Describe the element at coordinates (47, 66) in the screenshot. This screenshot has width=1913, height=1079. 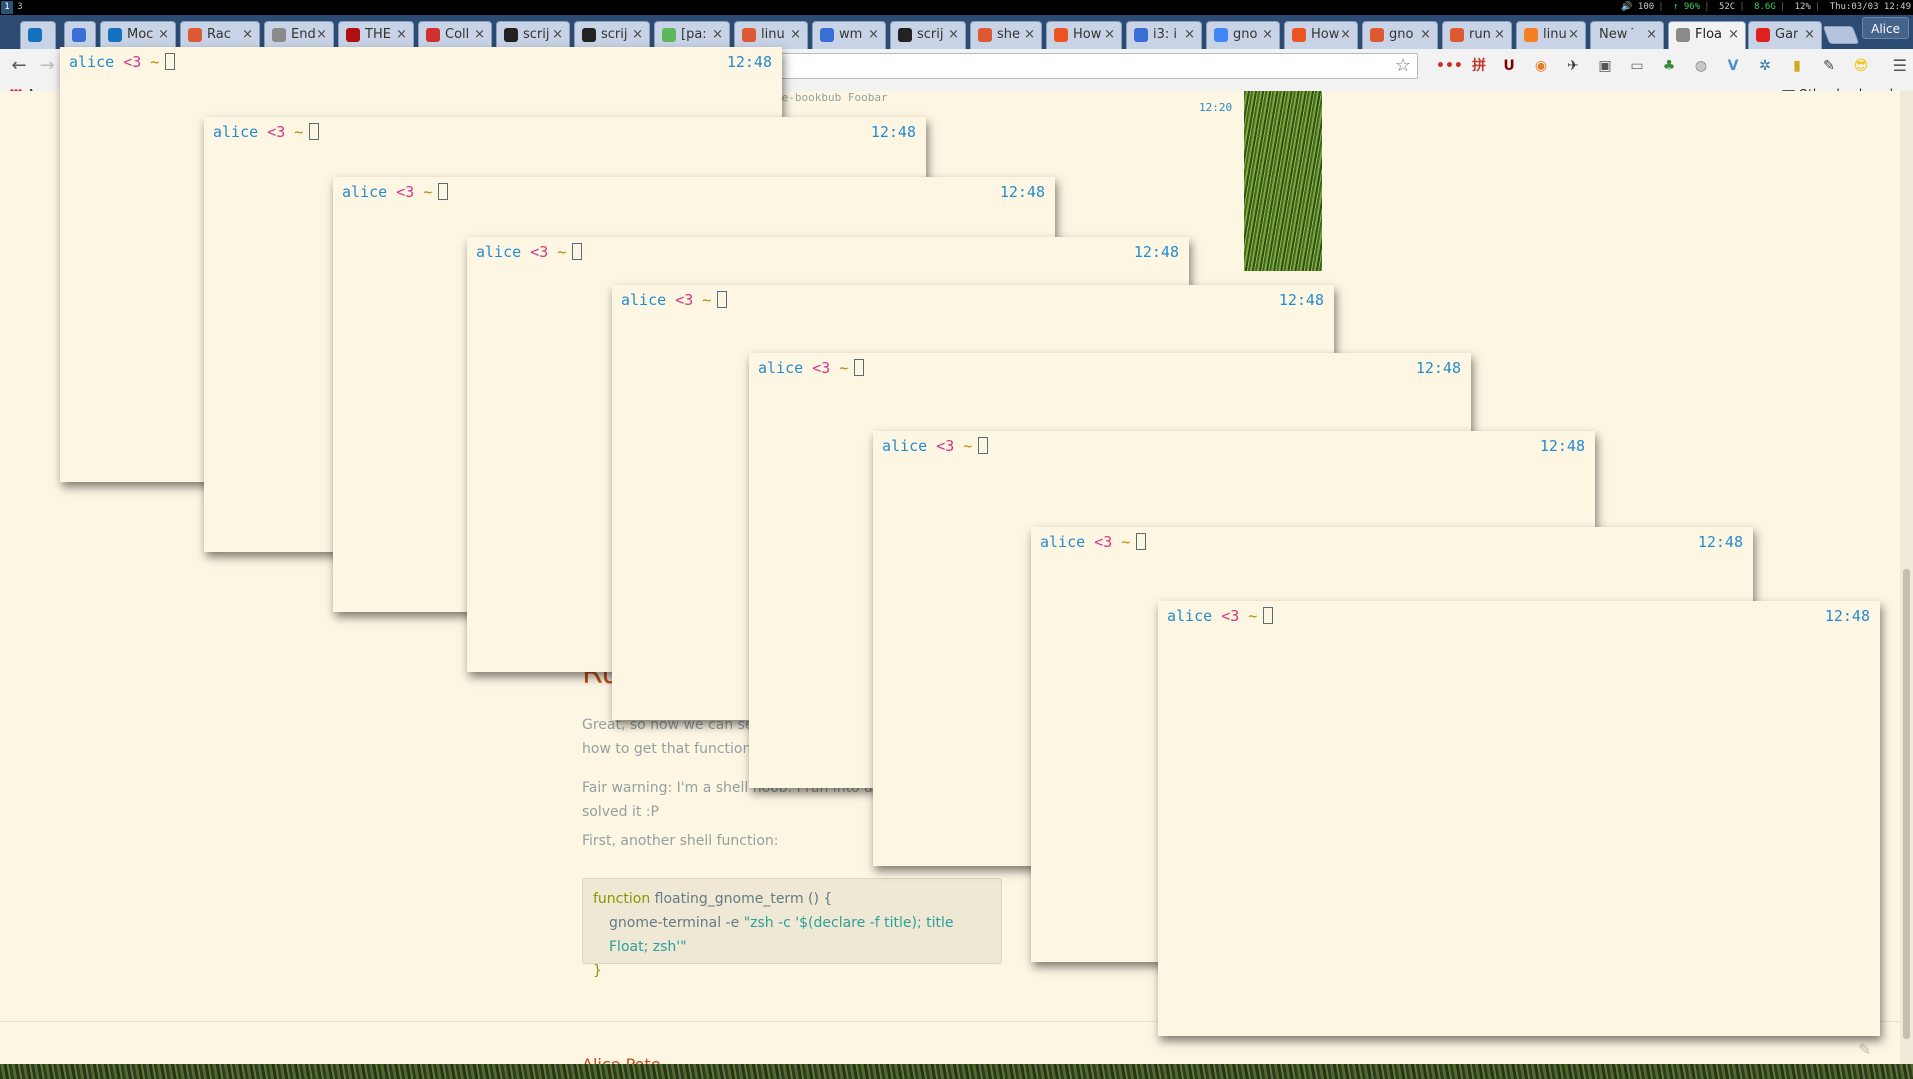
I see `forward-button: →` at that location.